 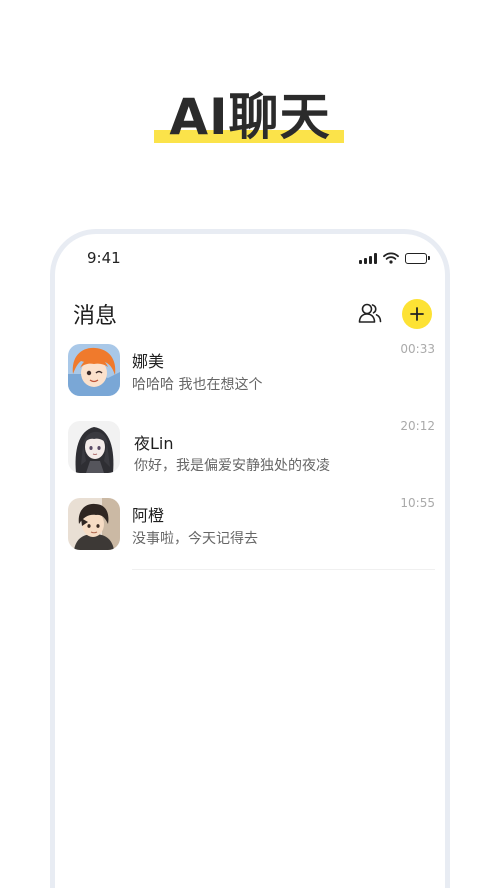 I want to click on plus-icon, so click(x=417, y=314).